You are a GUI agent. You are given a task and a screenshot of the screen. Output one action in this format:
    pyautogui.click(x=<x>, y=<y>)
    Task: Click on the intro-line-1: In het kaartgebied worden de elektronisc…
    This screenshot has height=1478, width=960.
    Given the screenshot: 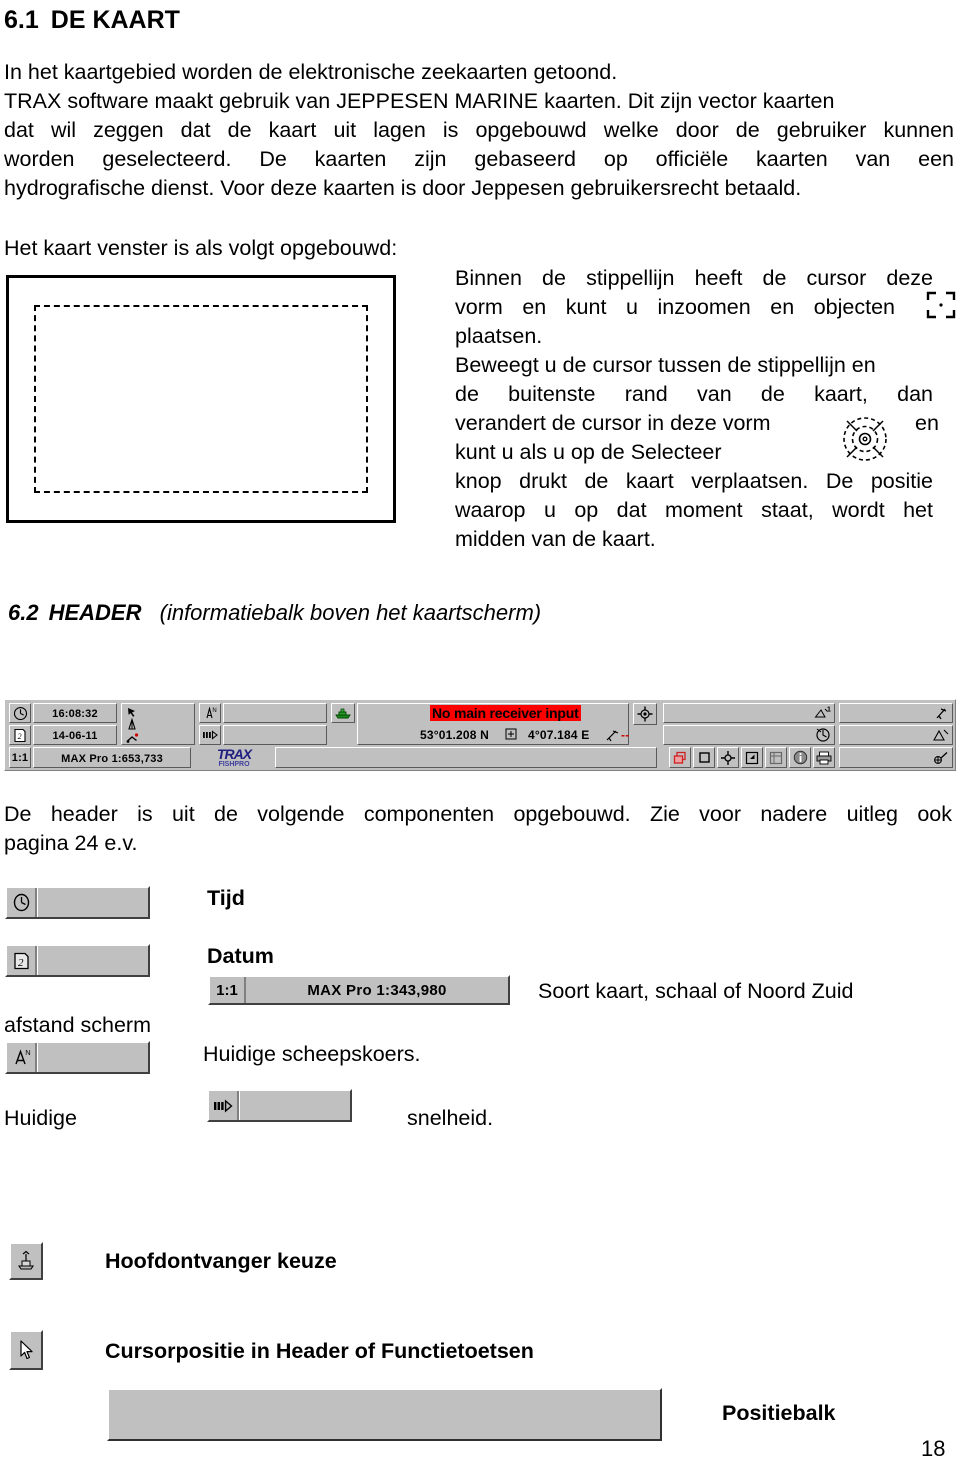 What is the action you would take?
    pyautogui.click(x=311, y=72)
    